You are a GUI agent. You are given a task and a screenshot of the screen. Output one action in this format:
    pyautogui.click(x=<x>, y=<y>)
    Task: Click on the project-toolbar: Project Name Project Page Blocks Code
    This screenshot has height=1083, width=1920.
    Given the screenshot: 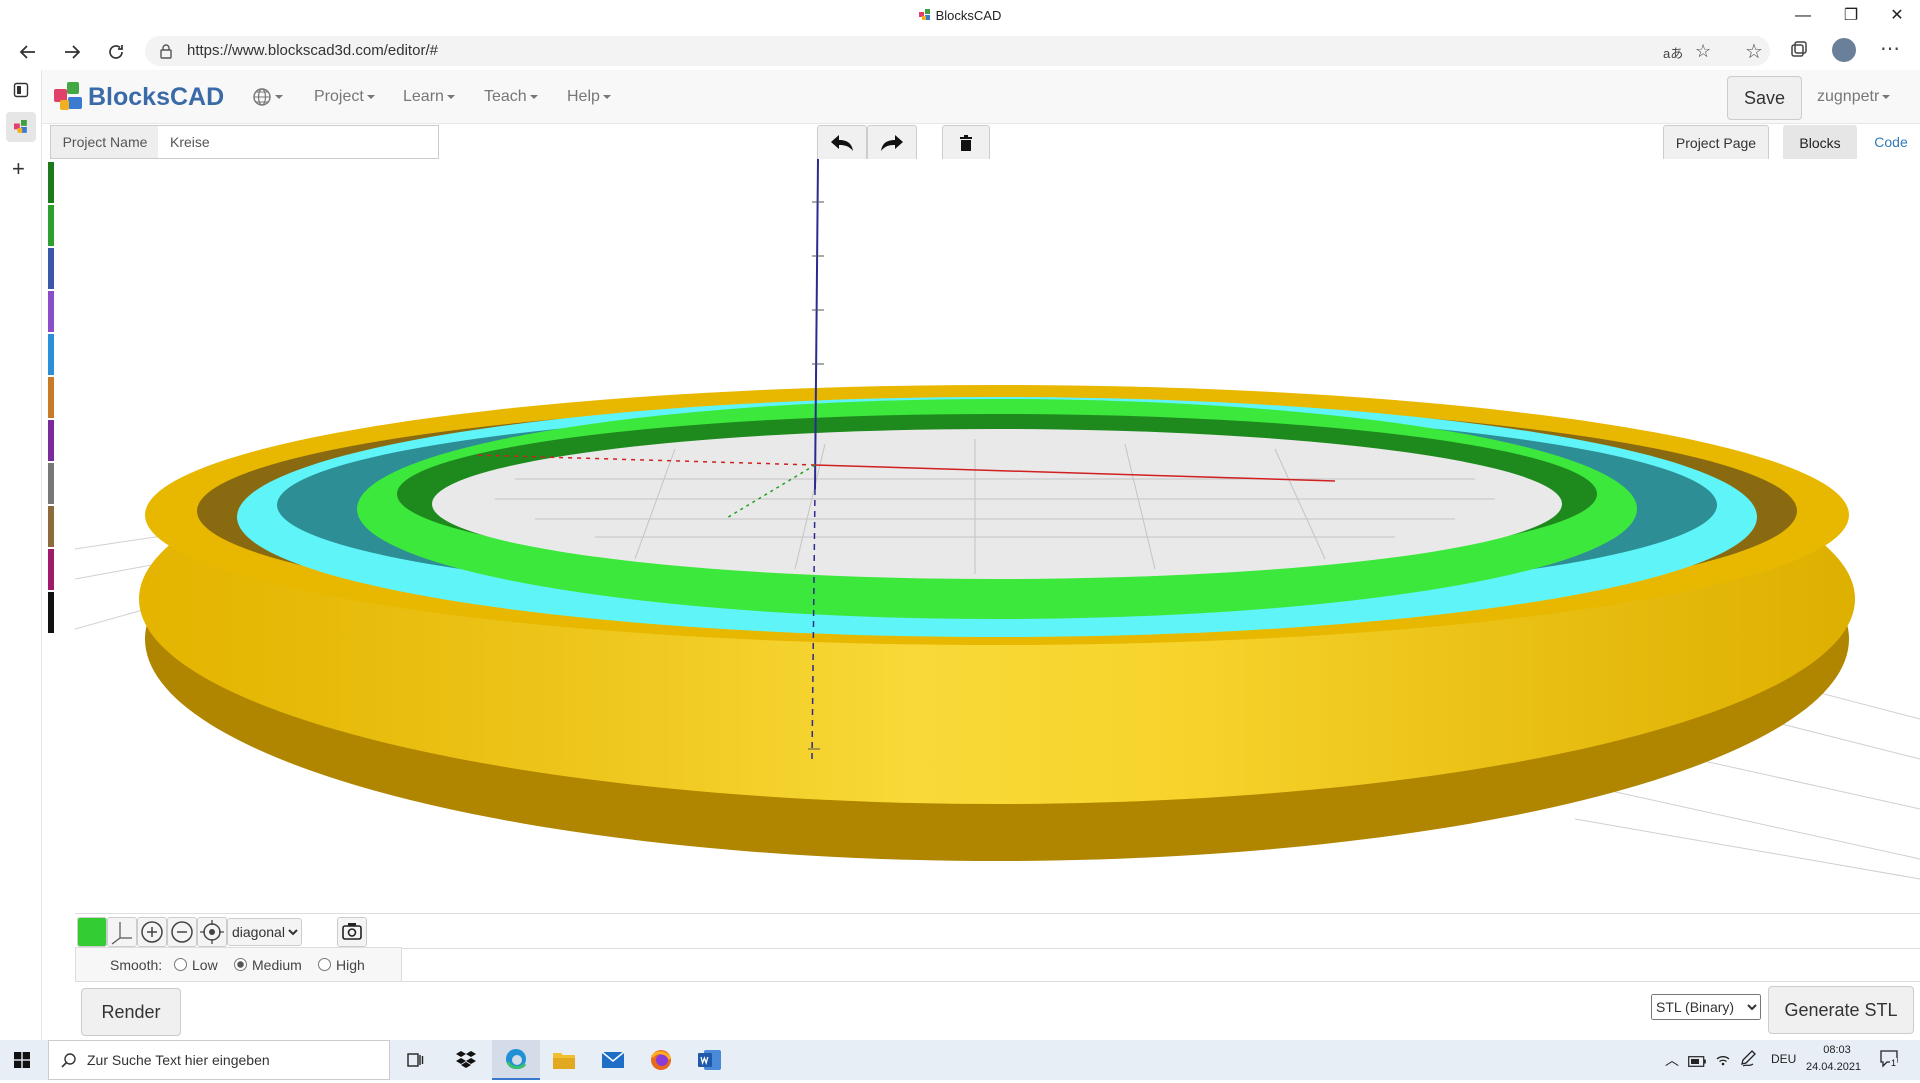 What is the action you would take?
    pyautogui.click(x=985, y=143)
    